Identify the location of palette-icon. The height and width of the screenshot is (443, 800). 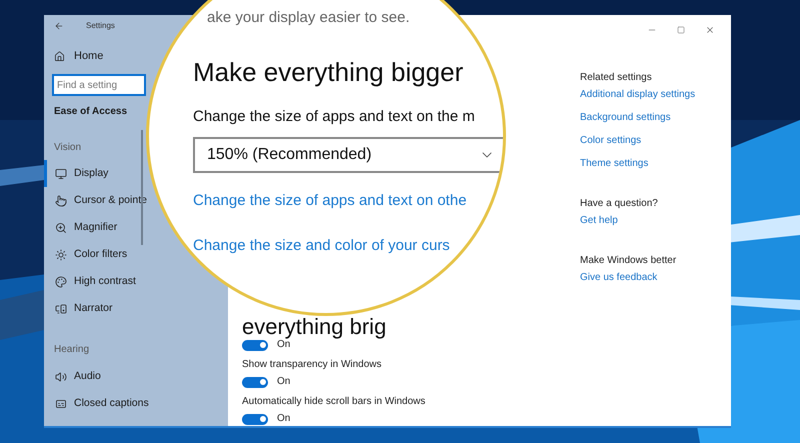
(61, 282).